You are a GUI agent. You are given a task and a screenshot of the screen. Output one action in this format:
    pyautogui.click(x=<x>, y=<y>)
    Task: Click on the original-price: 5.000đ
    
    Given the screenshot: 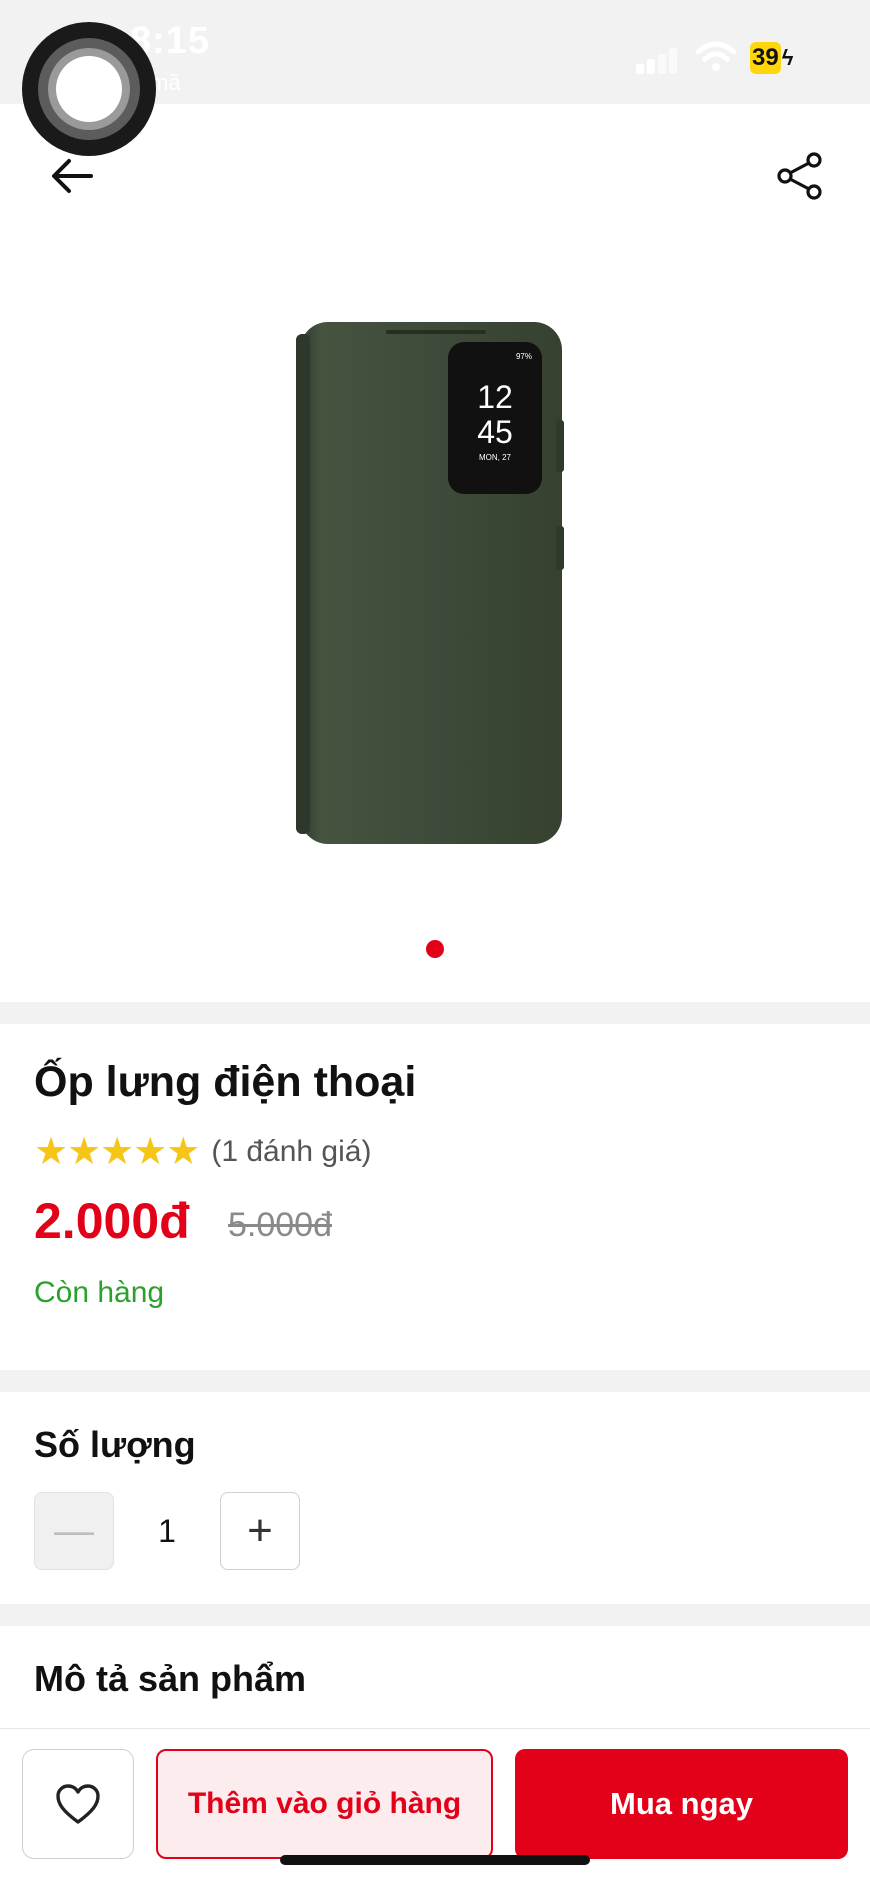 What is the action you would take?
    pyautogui.click(x=280, y=1225)
    